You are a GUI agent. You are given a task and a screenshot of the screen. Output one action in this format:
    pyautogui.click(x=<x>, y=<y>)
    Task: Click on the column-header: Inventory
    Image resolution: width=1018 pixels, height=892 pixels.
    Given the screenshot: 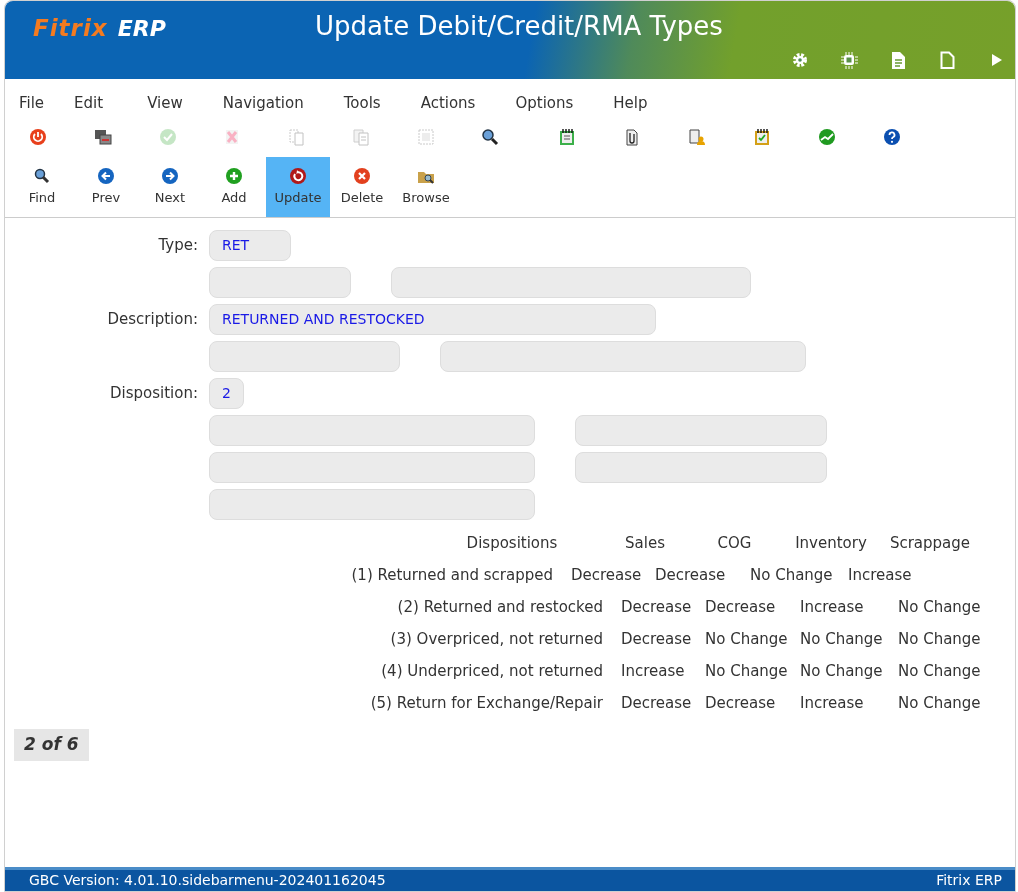 What is the action you would take?
    pyautogui.click(x=831, y=542)
    